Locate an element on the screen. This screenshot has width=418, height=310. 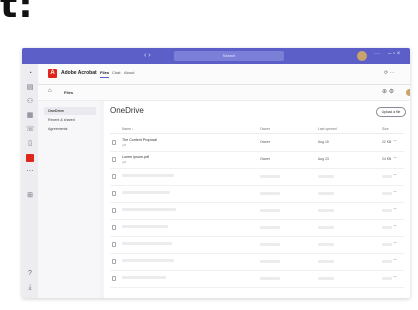
nav-item-agreements: Agreements is located at coordinates (70, 129).